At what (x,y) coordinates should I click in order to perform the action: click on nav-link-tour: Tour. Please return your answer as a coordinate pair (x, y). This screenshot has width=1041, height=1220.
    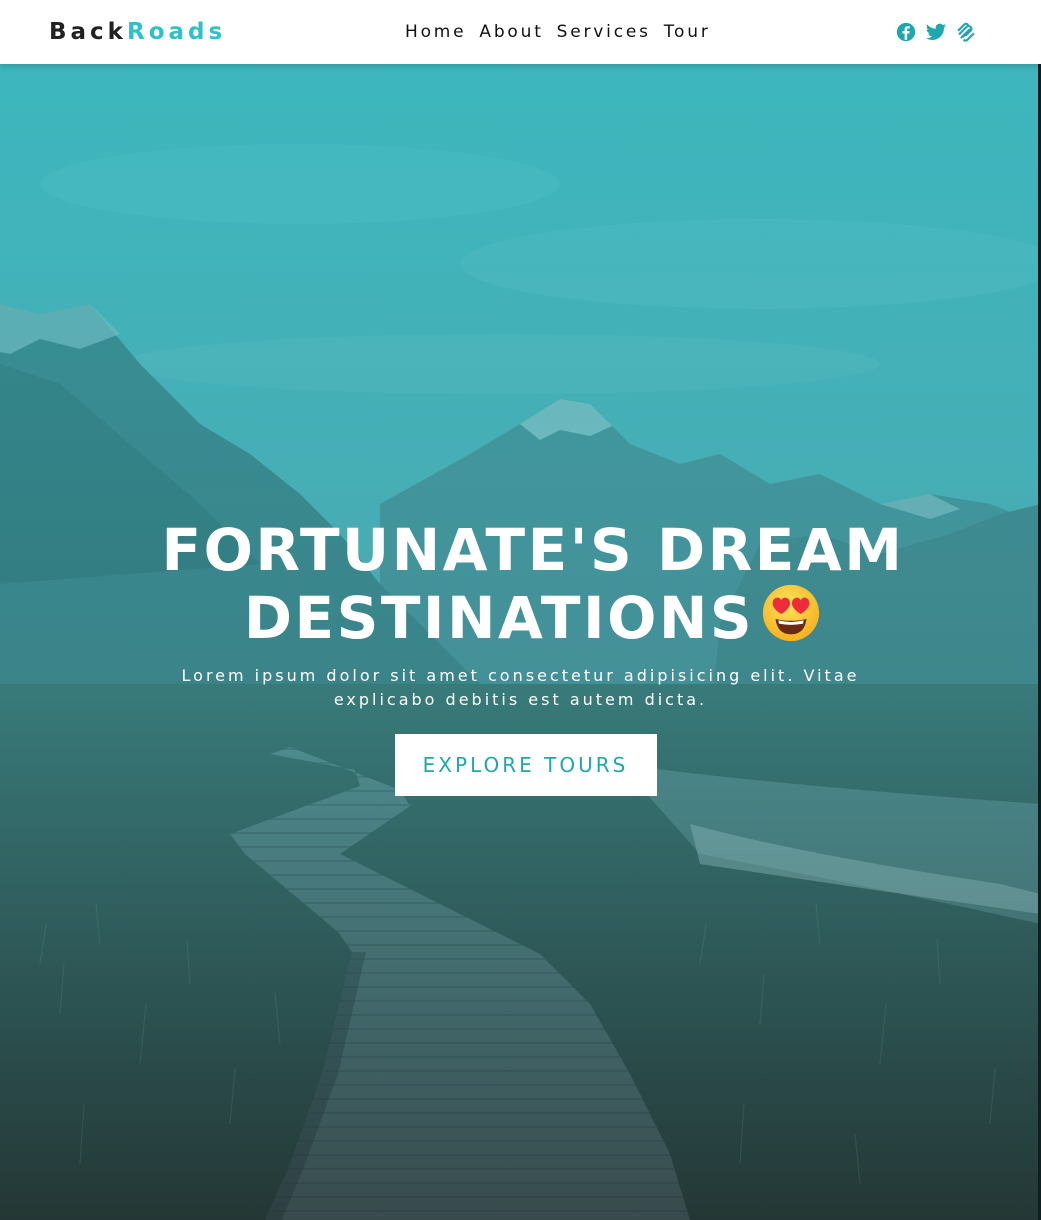
    Looking at the image, I should click on (687, 32).